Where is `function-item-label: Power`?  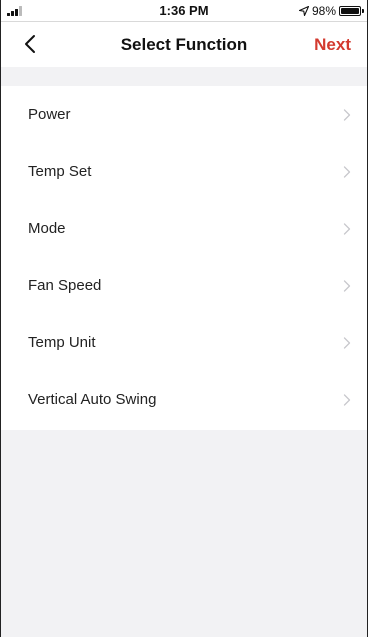
function-item-label: Power is located at coordinates (49, 114).